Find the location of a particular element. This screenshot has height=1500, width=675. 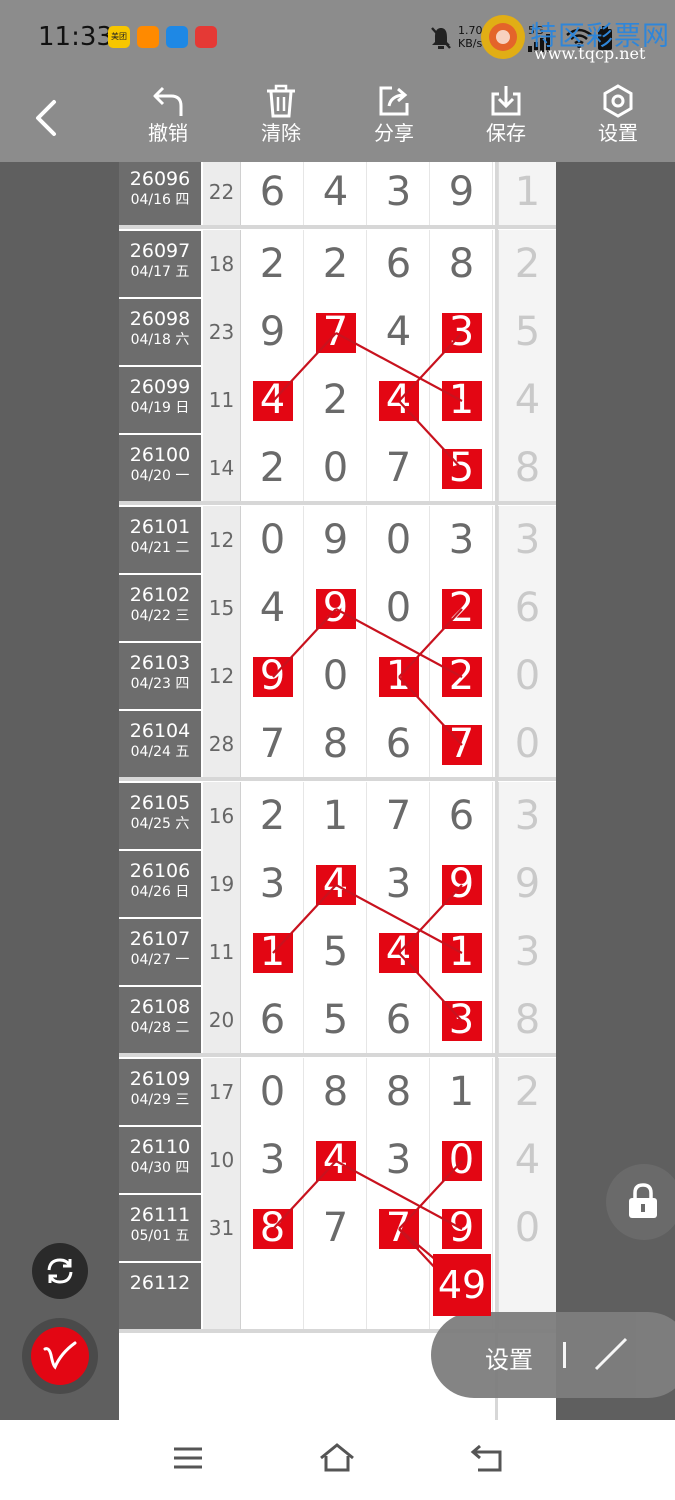

highlighted-digit: 5 is located at coordinates (462, 468).